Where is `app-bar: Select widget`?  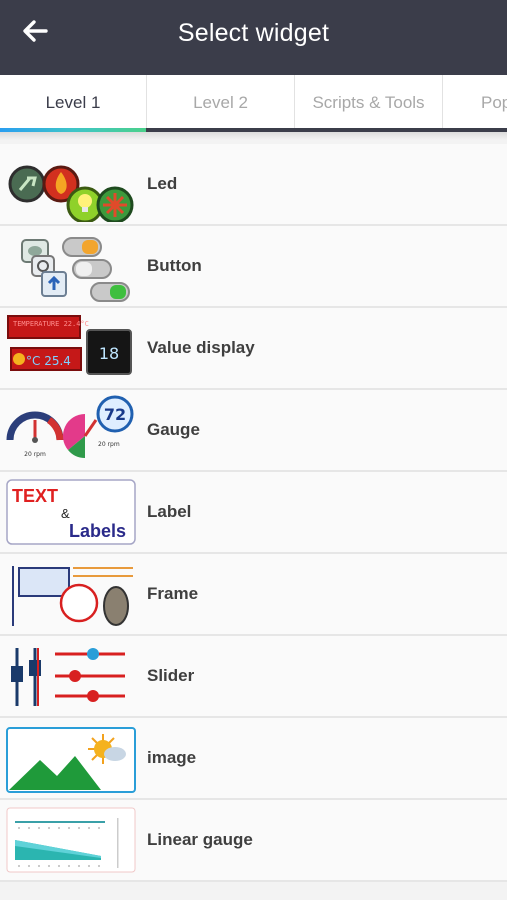 app-bar: Select widget is located at coordinates (253, 37).